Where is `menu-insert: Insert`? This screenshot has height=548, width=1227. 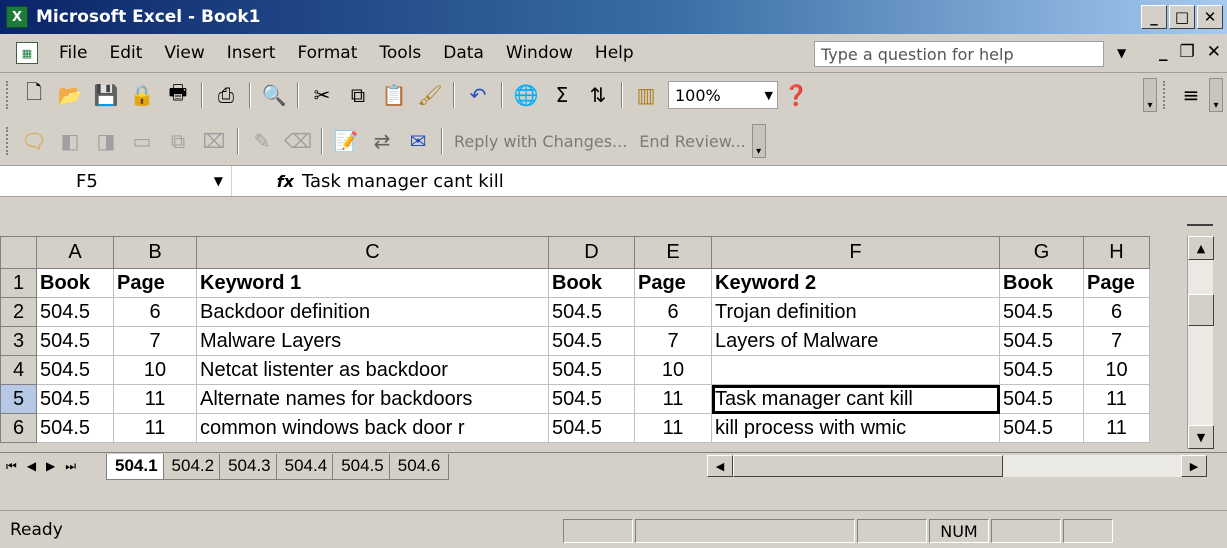
menu-insert: Insert is located at coordinates (251, 53).